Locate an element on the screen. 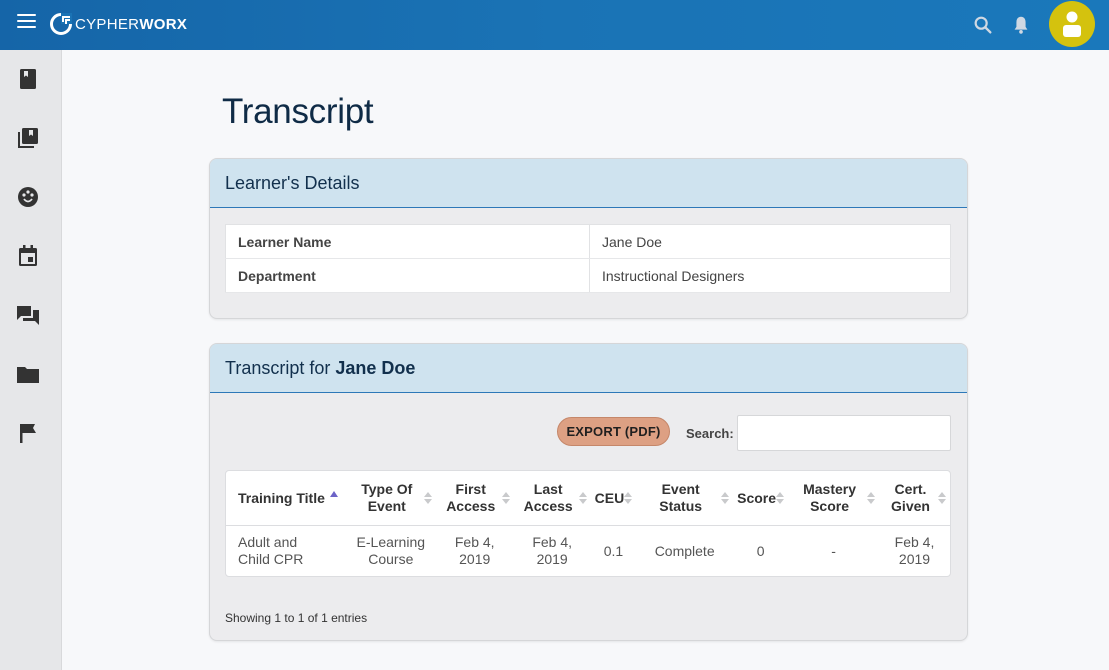  user-avatar-icon is located at coordinates (1072, 24).